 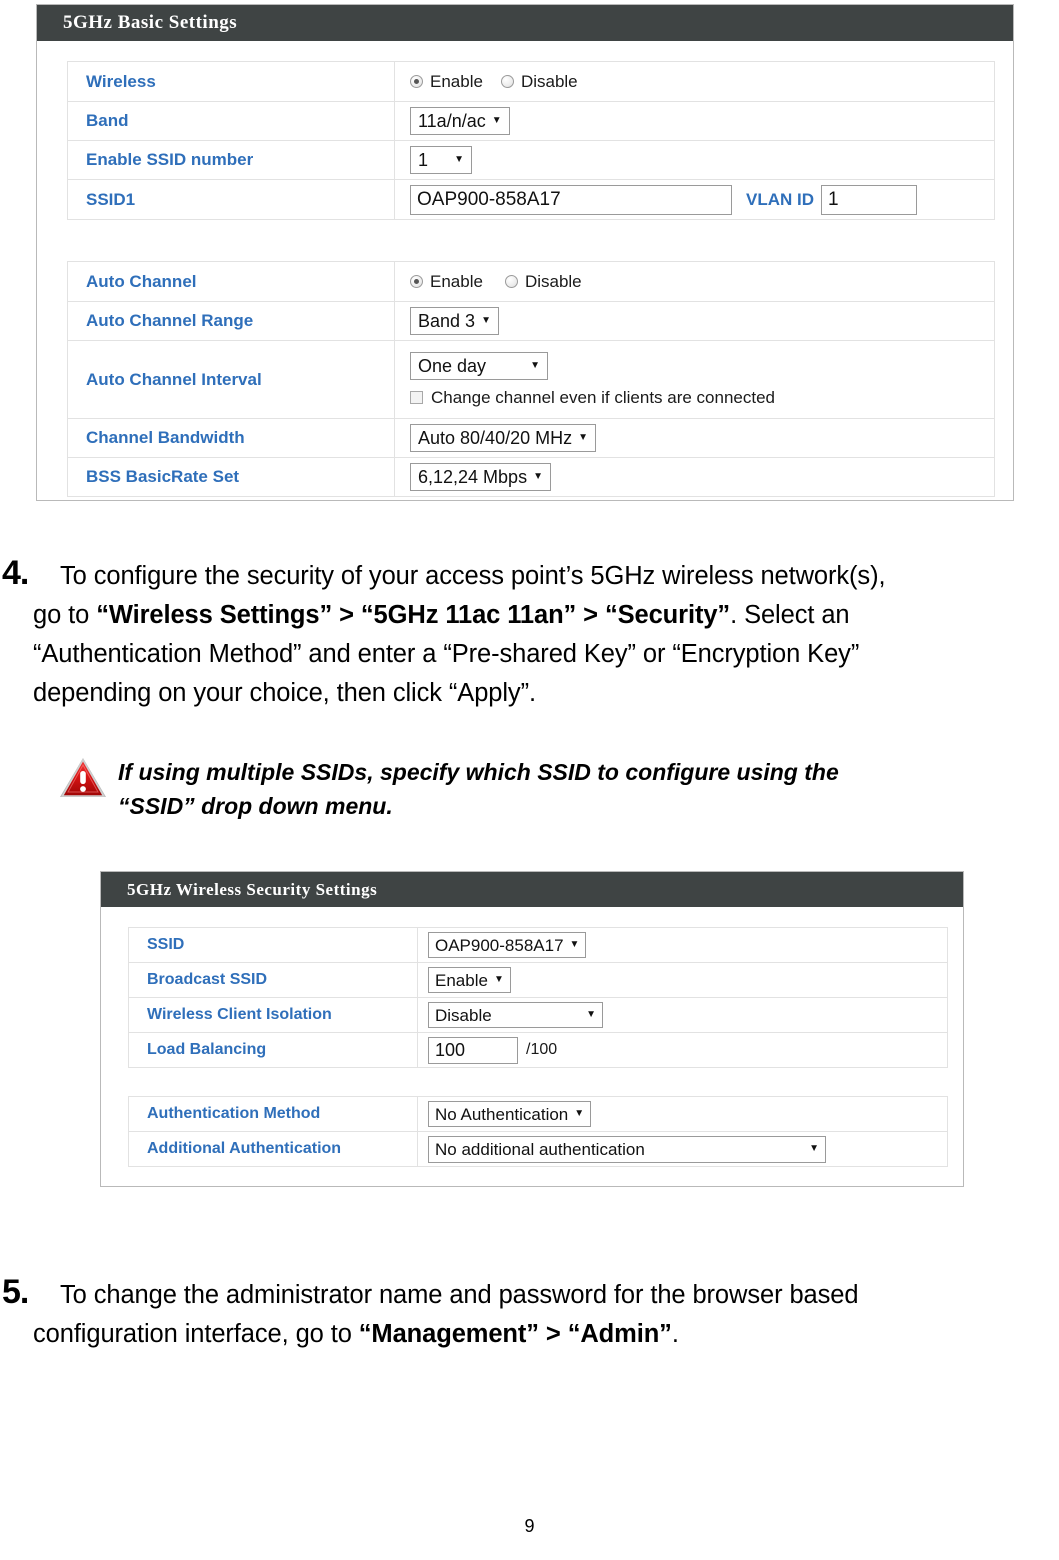 What do you see at coordinates (542, 1049) in the screenshot?
I see `load-balancing-suffix: /100` at bounding box center [542, 1049].